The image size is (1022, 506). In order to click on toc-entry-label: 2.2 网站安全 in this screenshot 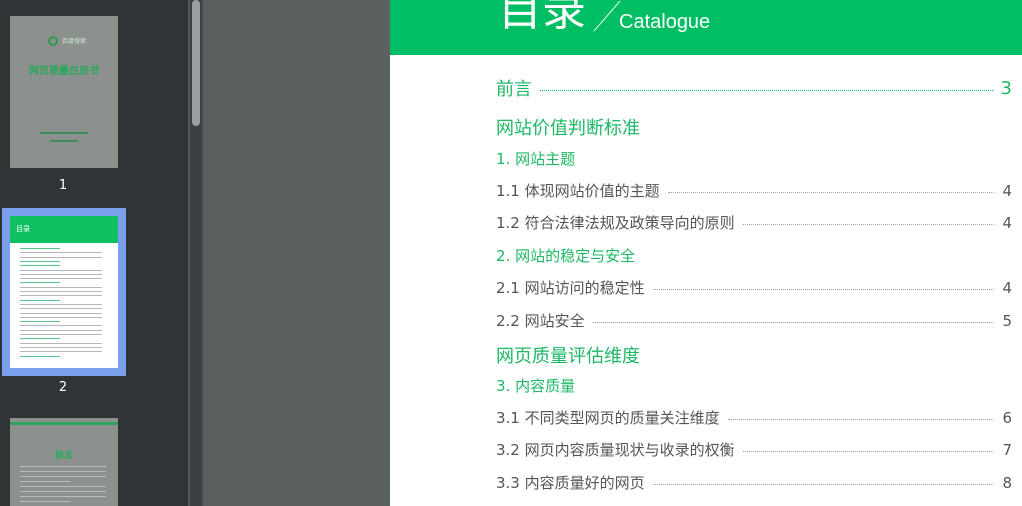, I will do `click(540, 321)`.